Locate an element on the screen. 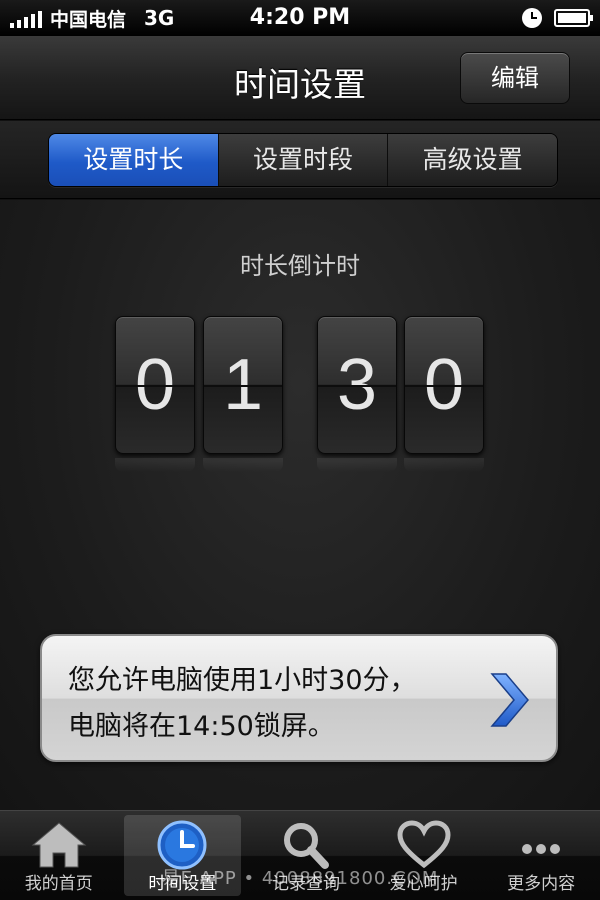  tab-care: 爱心呵护 is located at coordinates (424, 855).